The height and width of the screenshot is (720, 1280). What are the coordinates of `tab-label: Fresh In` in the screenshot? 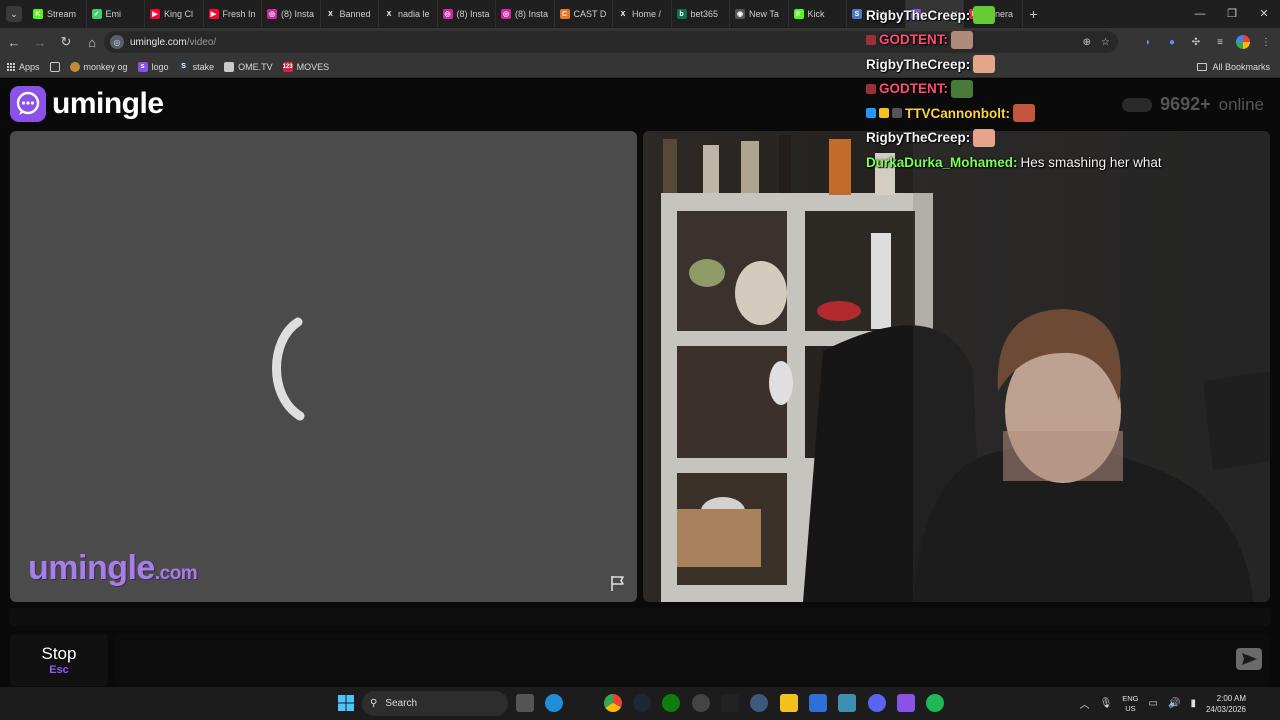 It's located at (239, 14).